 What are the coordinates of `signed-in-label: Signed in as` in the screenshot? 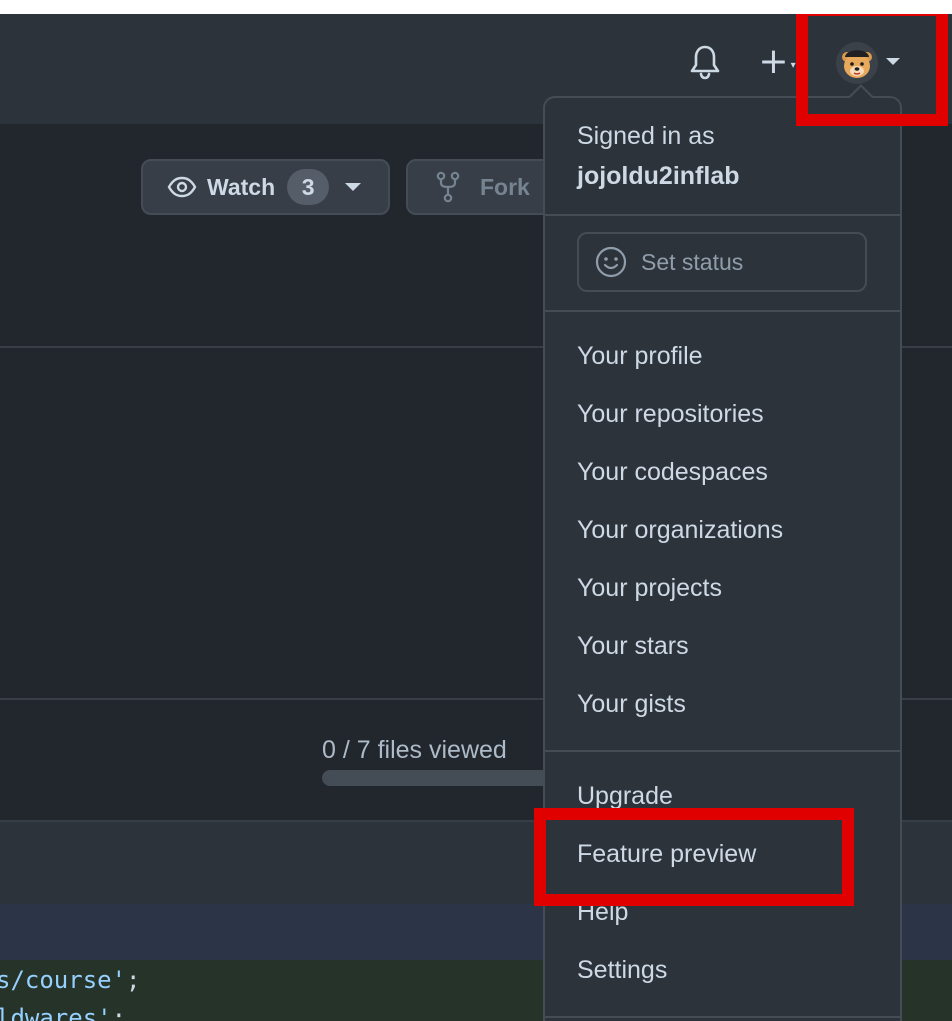 It's located at (646, 136).